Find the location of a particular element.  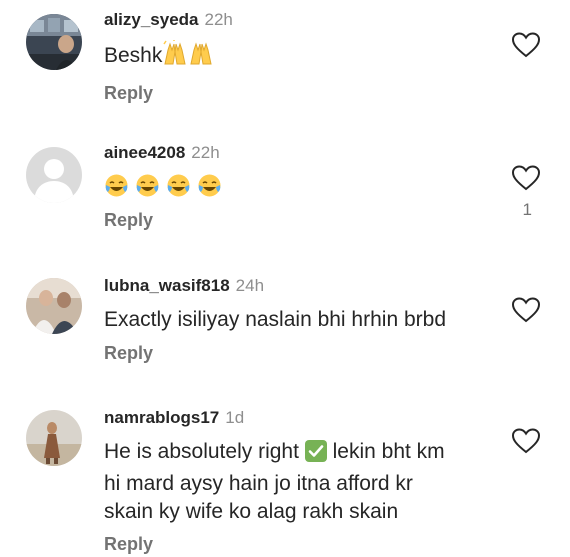

timestamp: 24h is located at coordinates (250, 285).